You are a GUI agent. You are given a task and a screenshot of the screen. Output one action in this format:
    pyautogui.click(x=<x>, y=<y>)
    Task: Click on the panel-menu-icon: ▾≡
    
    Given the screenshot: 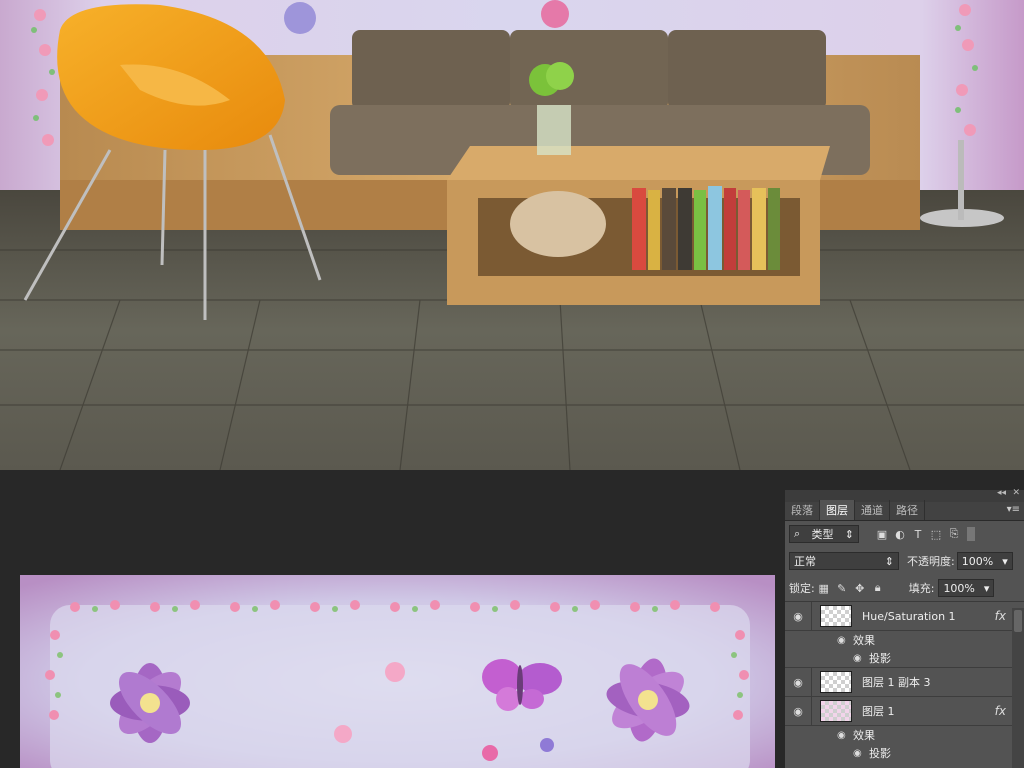 What is the action you would take?
    pyautogui.click(x=1013, y=509)
    